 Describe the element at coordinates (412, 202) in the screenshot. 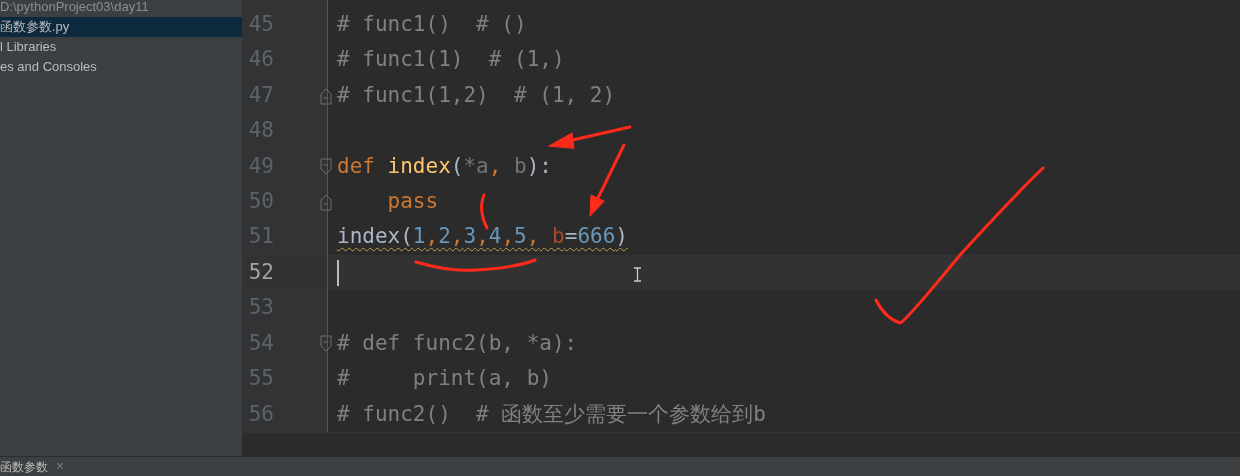

I see `code-line: pass` at that location.